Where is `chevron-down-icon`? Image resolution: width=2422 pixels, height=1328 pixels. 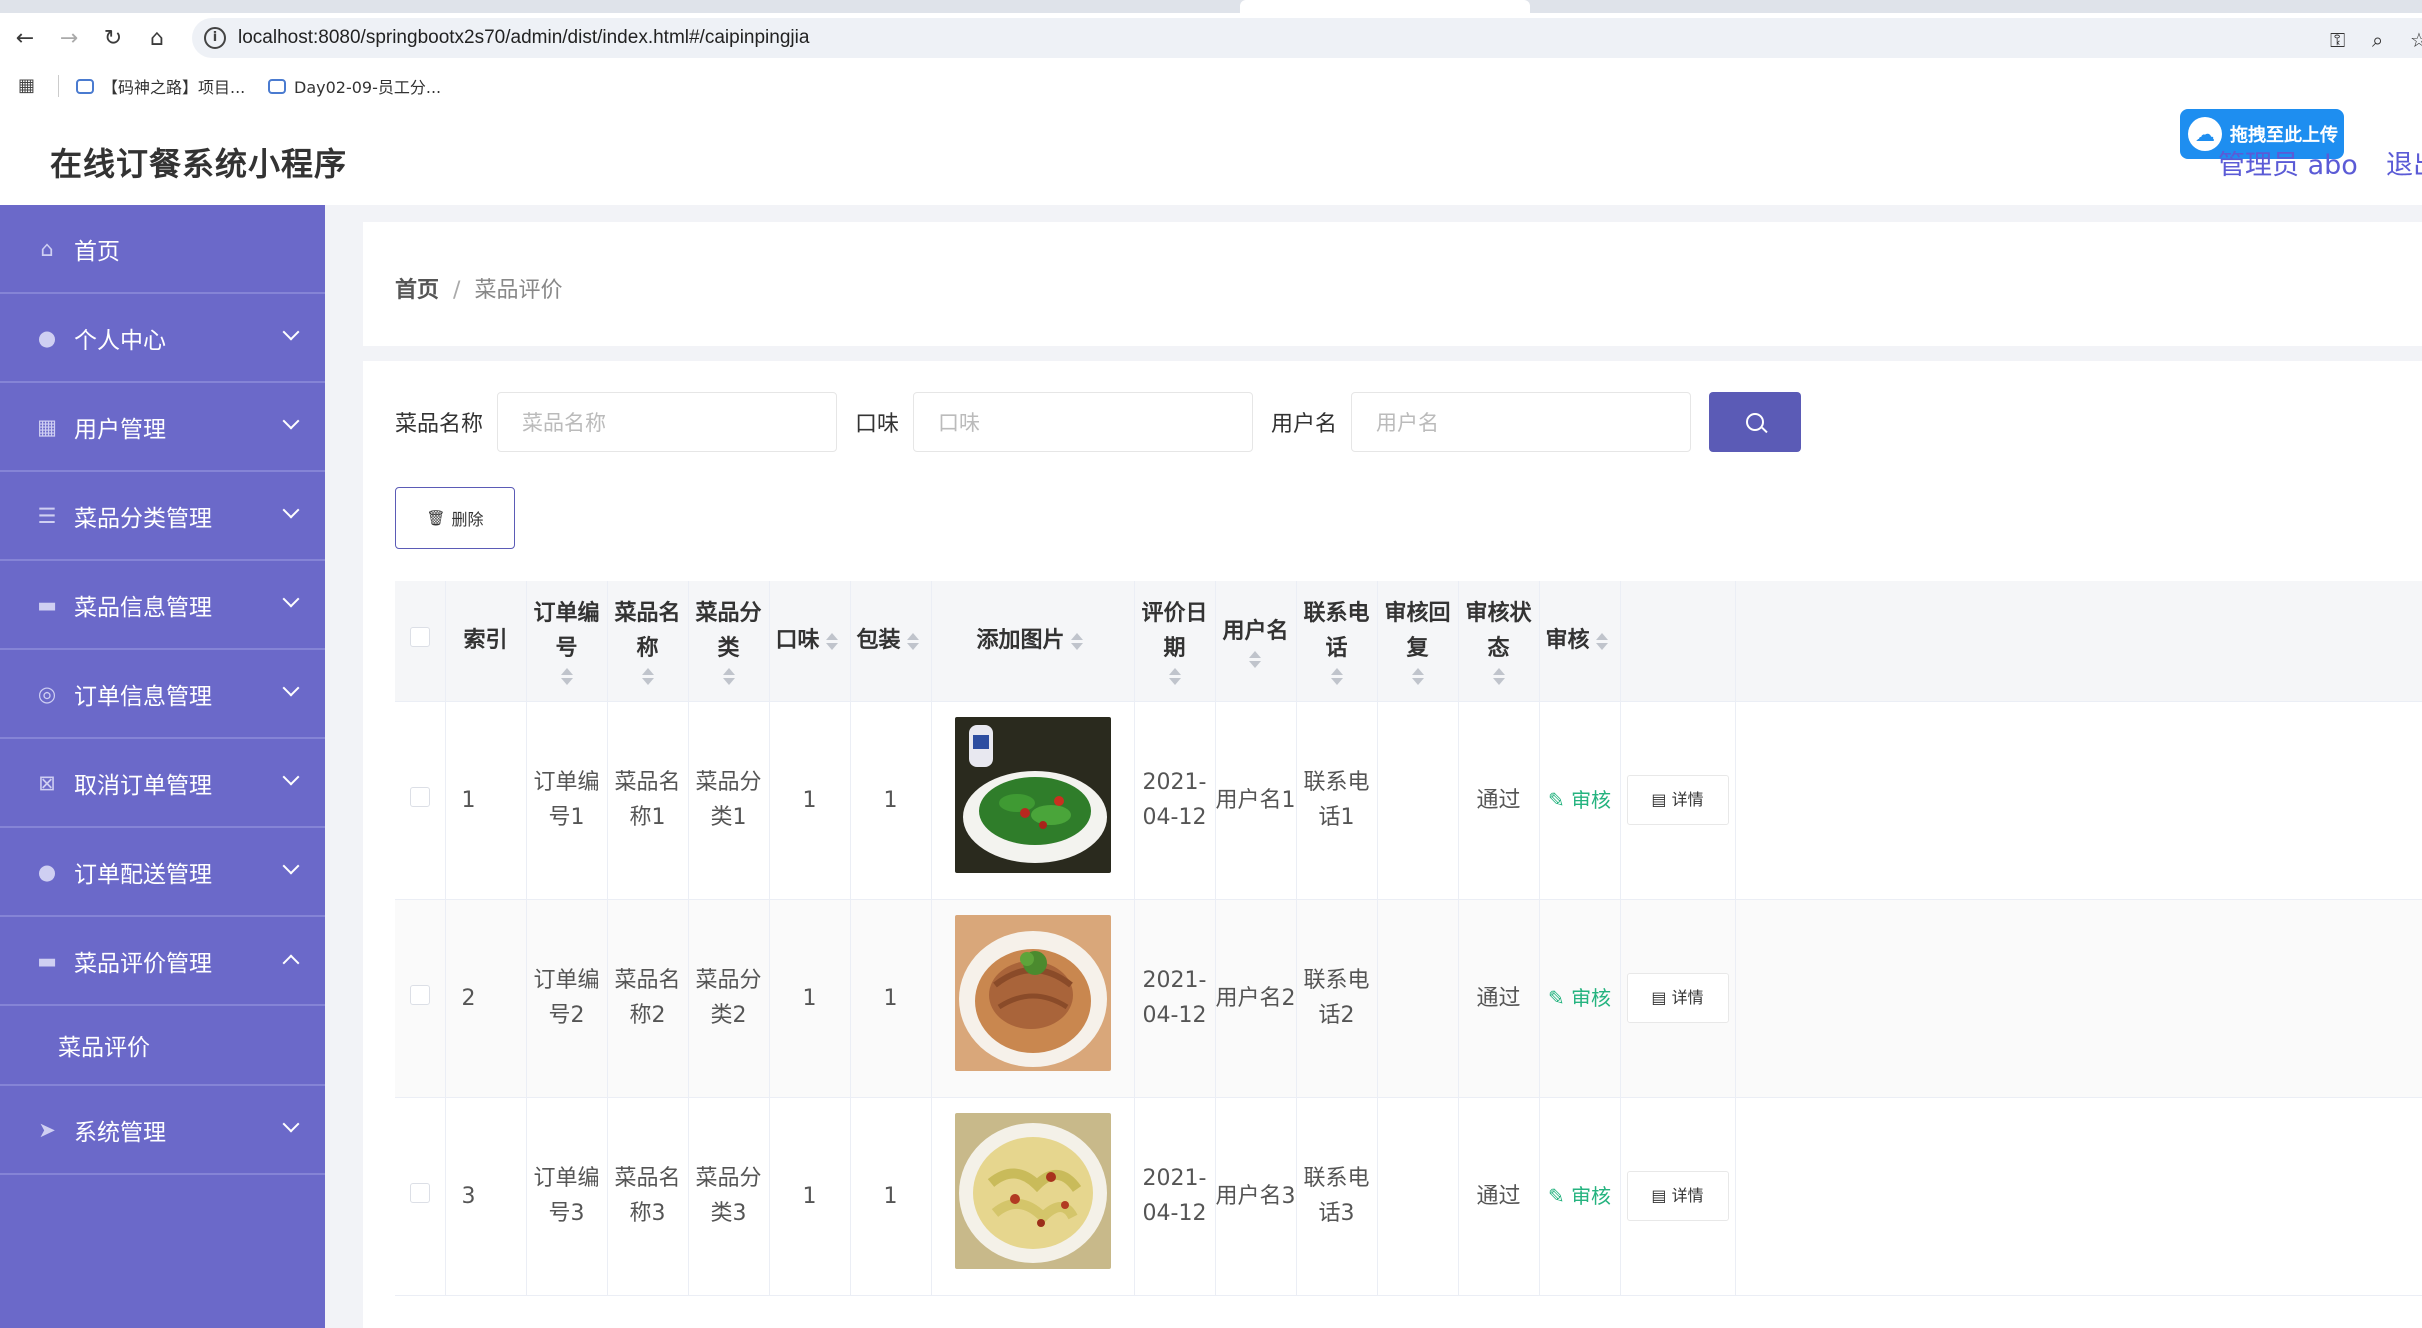 chevron-down-icon is located at coordinates (291, 777).